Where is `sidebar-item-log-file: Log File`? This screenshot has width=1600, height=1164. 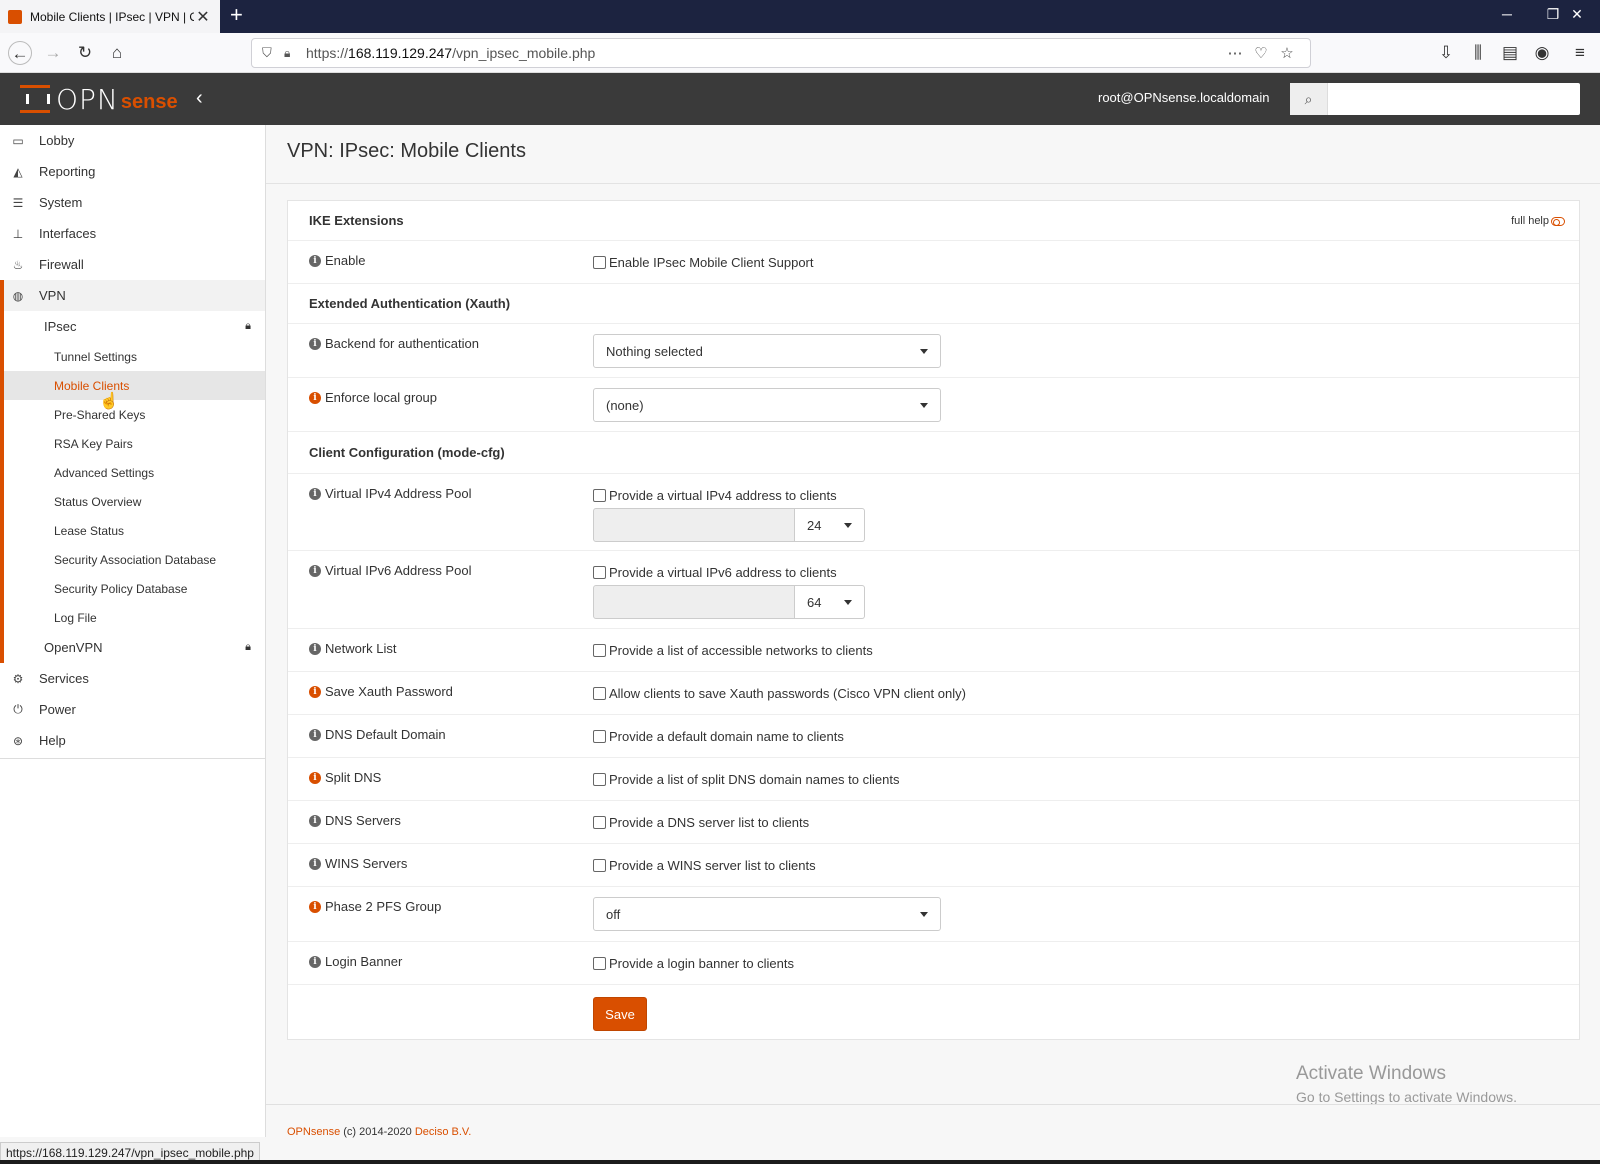
sidebar-item-log-file: Log File is located at coordinates (134, 617).